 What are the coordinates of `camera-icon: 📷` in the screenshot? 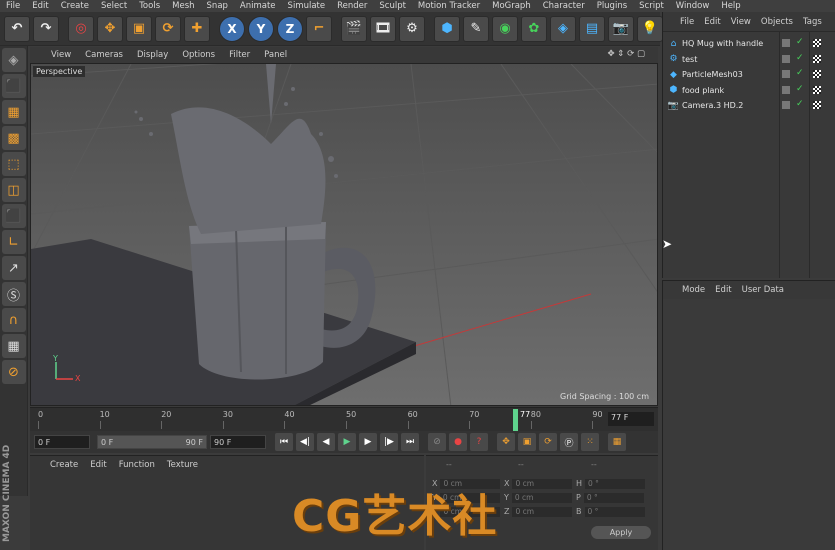 It's located at (621, 28).